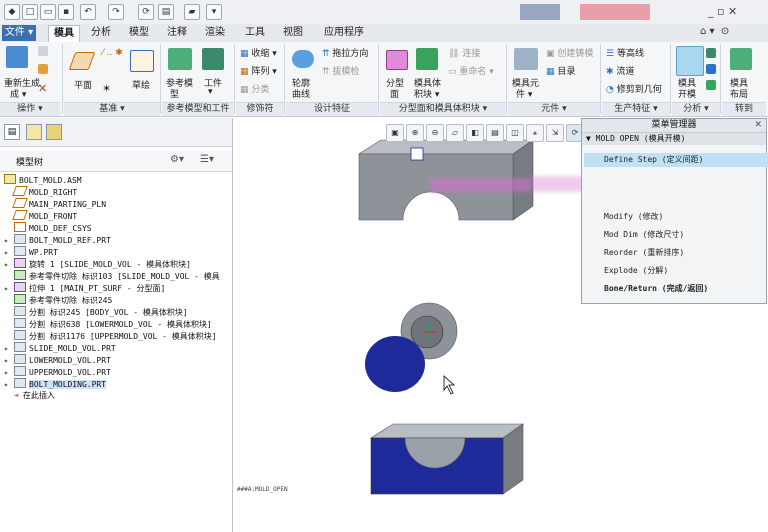 The height and width of the screenshot is (532, 768). What do you see at coordinates (207, 159) in the screenshot?
I see `tree-filter-icon: ☰▾` at bounding box center [207, 159].